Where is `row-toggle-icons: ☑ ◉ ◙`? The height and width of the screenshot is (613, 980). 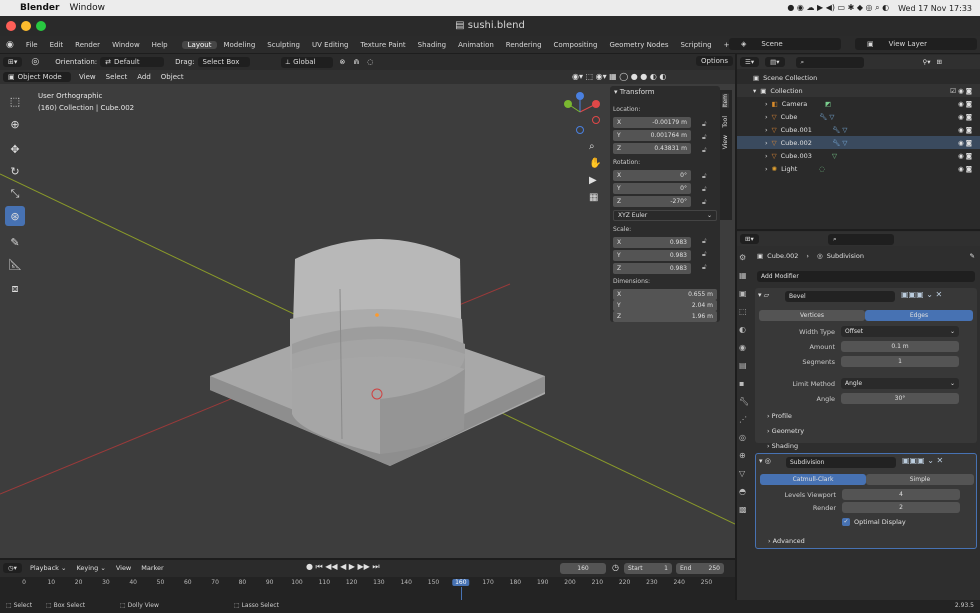
row-toggle-icons: ☑ ◉ ◙ is located at coordinates (961, 91).